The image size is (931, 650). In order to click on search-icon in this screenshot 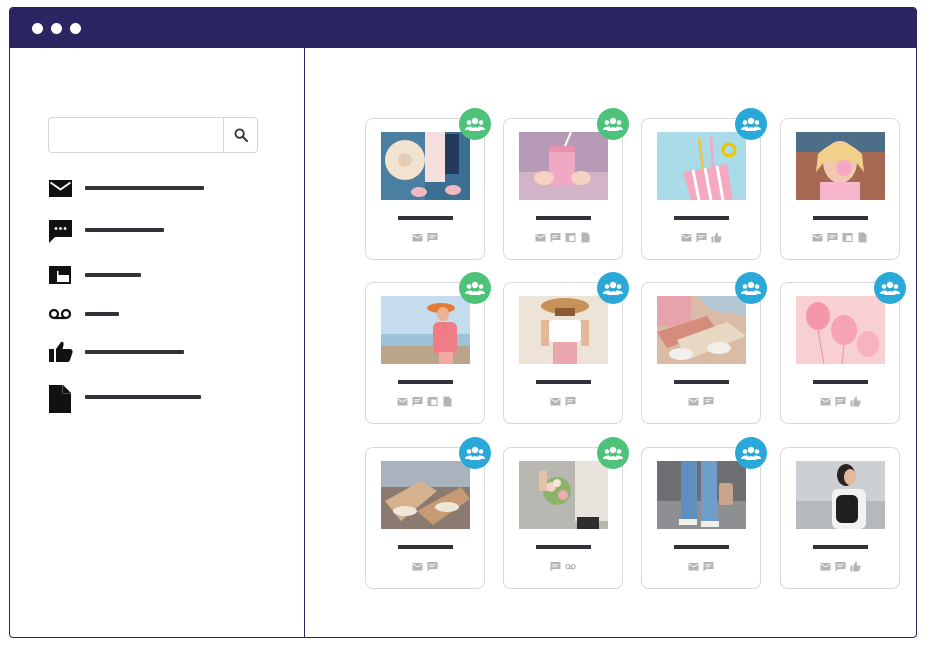, I will do `click(241, 135)`.